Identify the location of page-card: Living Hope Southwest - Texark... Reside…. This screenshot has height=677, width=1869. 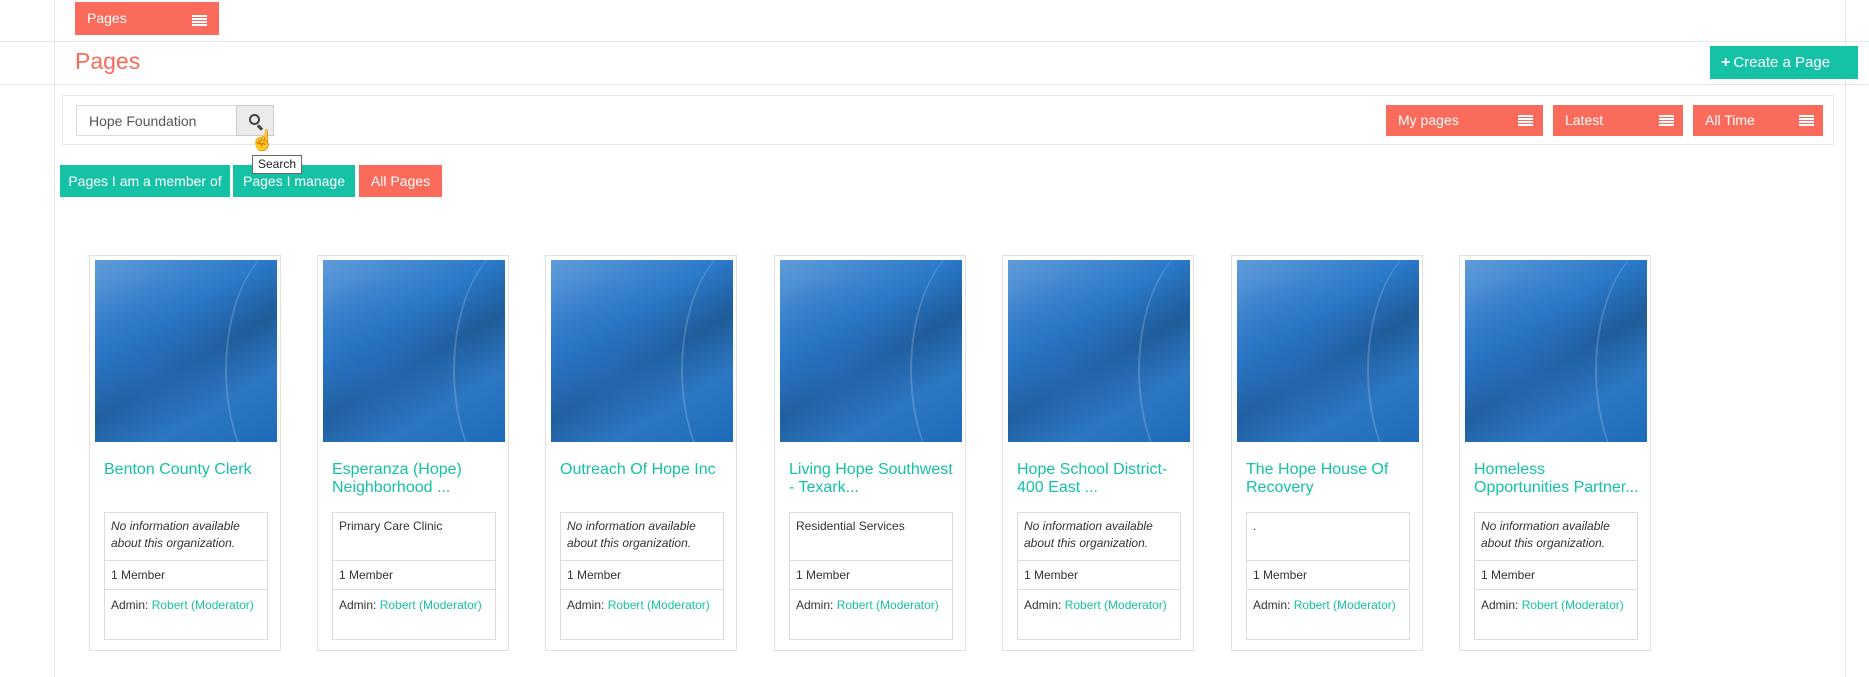
(870, 453).